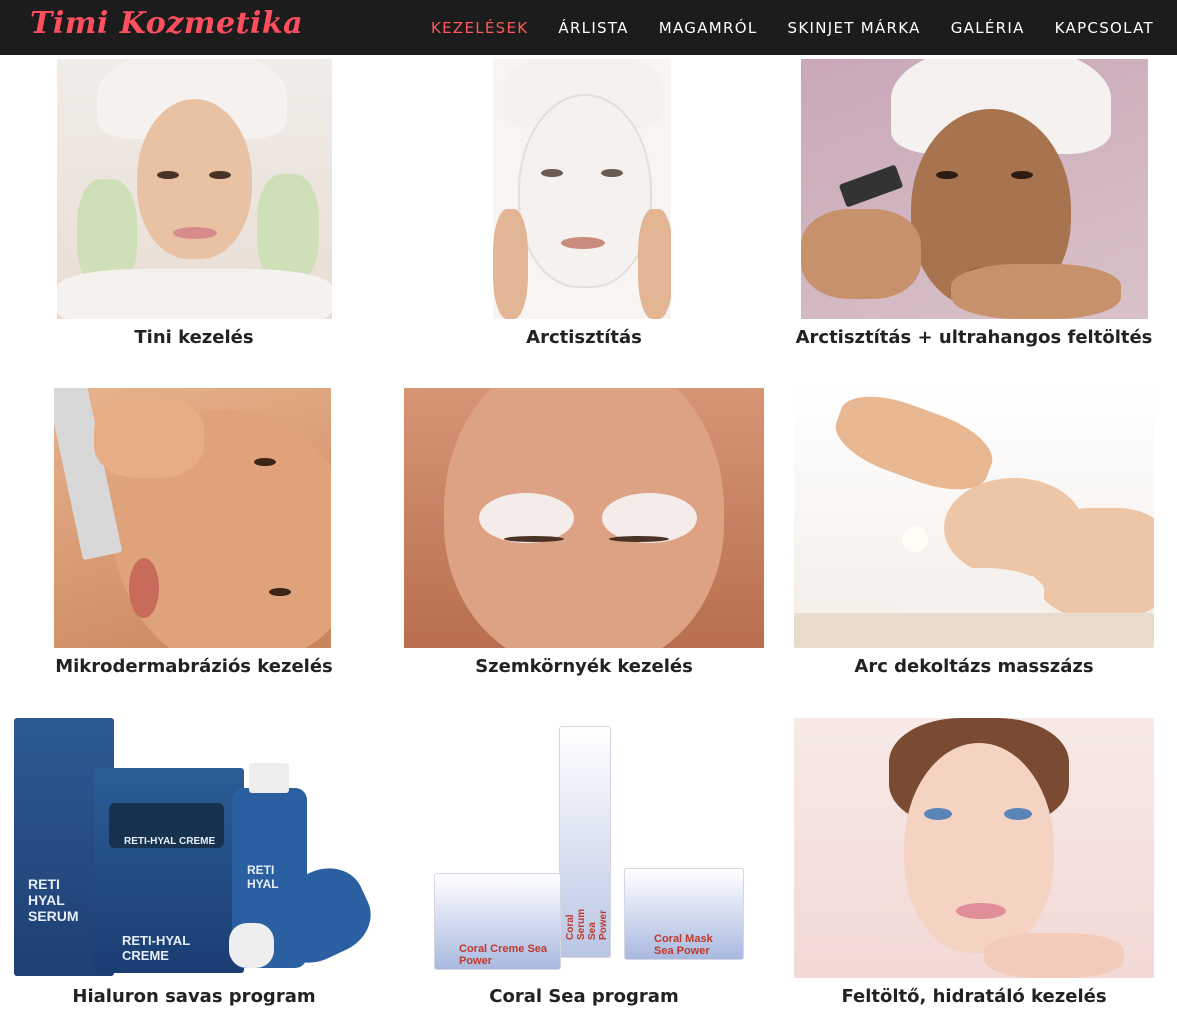 The height and width of the screenshot is (1019, 1177). I want to click on treatment-card-arc-dekoltazs: Arc dekoltázs masszázs, so click(974, 538).